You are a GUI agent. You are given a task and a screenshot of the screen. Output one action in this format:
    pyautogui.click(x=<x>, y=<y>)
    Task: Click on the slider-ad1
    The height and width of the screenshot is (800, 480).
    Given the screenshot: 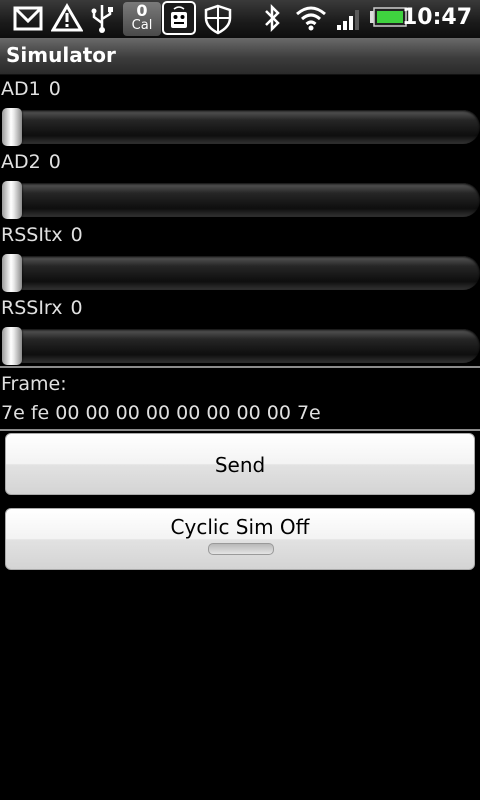 What is the action you would take?
    pyautogui.click(x=240, y=127)
    